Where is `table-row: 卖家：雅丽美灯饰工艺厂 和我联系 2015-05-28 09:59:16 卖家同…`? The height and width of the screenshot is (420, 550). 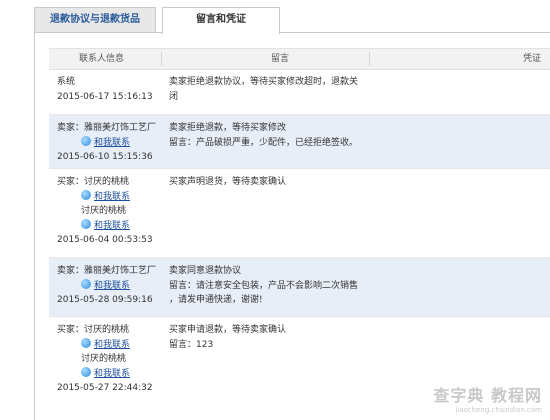 table-row: 卖家：雅丽美灯饰工艺厂 和我联系 2015-05-28 09:59:16 卖家同… is located at coordinates (299, 287).